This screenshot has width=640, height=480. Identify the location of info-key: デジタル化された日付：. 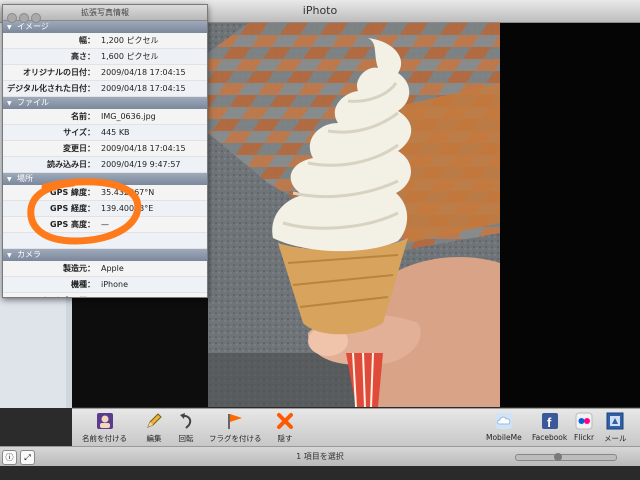
(51, 88).